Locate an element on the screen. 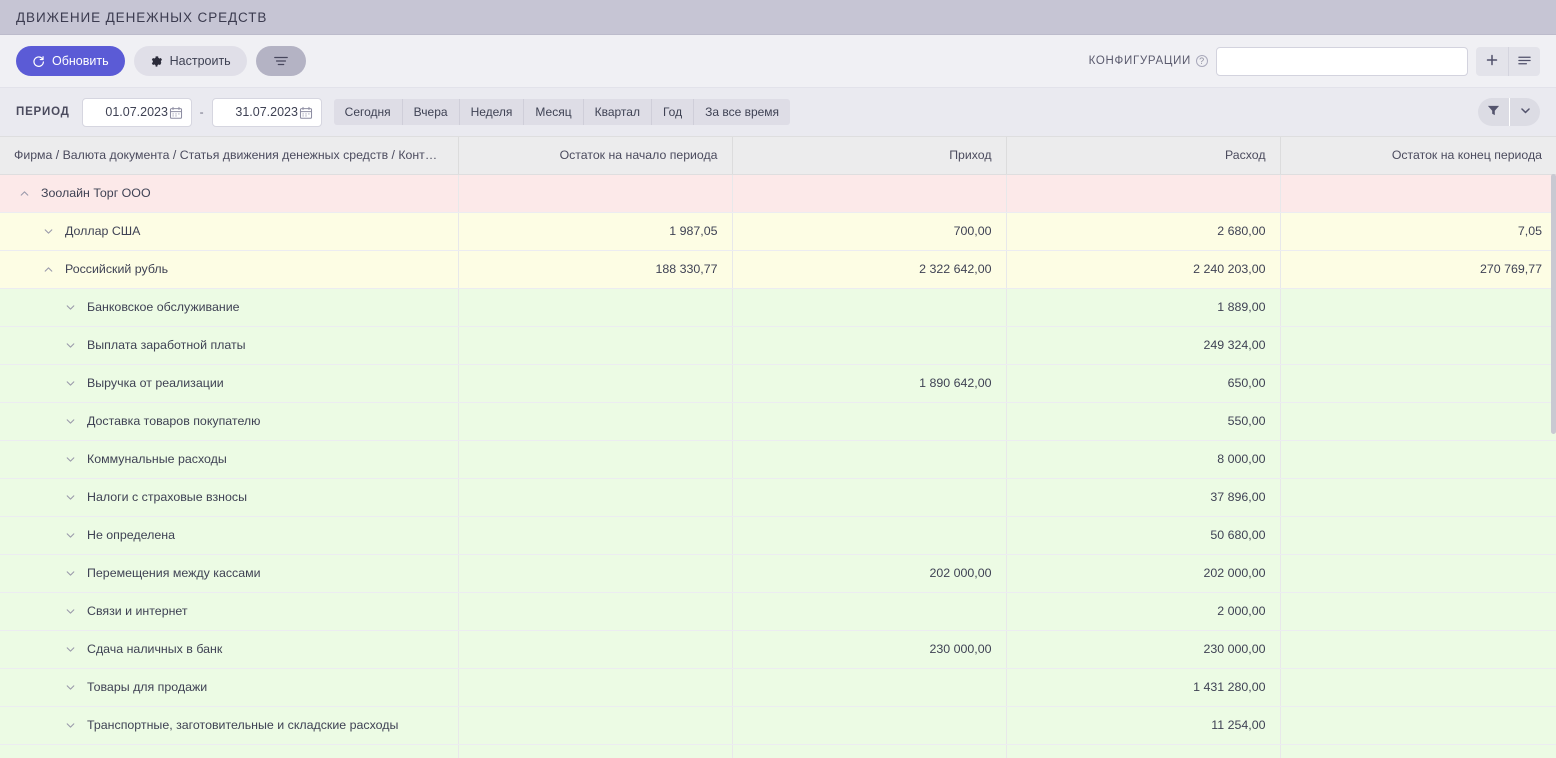  table-row: Банковское обслуживание 1 889,00 is located at coordinates (778, 307).